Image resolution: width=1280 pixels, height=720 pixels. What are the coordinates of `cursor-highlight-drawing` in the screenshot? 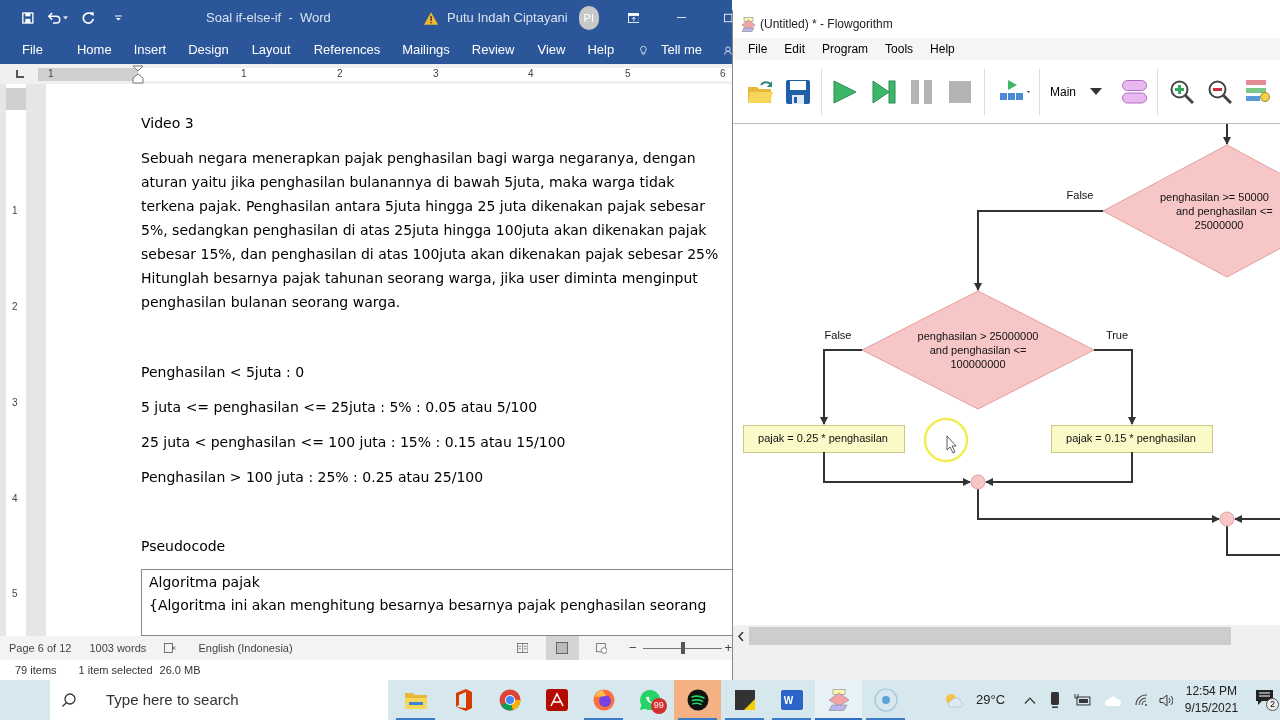 It's located at (946, 440).